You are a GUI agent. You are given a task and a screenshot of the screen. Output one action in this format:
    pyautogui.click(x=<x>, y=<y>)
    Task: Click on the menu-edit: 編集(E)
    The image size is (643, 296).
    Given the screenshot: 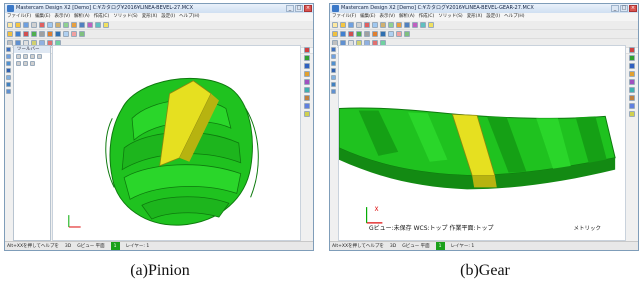 What is the action you would take?
    pyautogui.click(x=42, y=17)
    